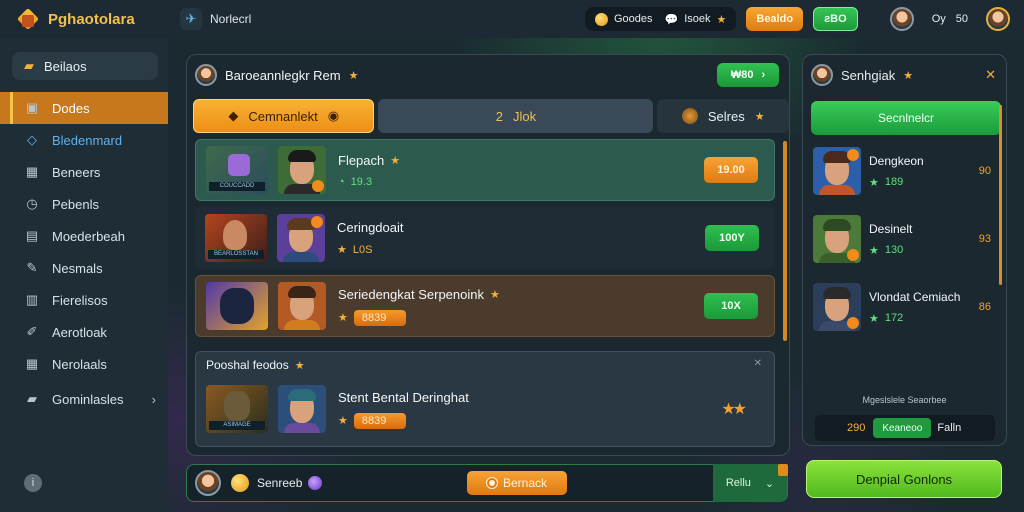 The image size is (1024, 512). I want to click on sidebar-item-moederbeah: ▤ Moederbeah, so click(84, 236).